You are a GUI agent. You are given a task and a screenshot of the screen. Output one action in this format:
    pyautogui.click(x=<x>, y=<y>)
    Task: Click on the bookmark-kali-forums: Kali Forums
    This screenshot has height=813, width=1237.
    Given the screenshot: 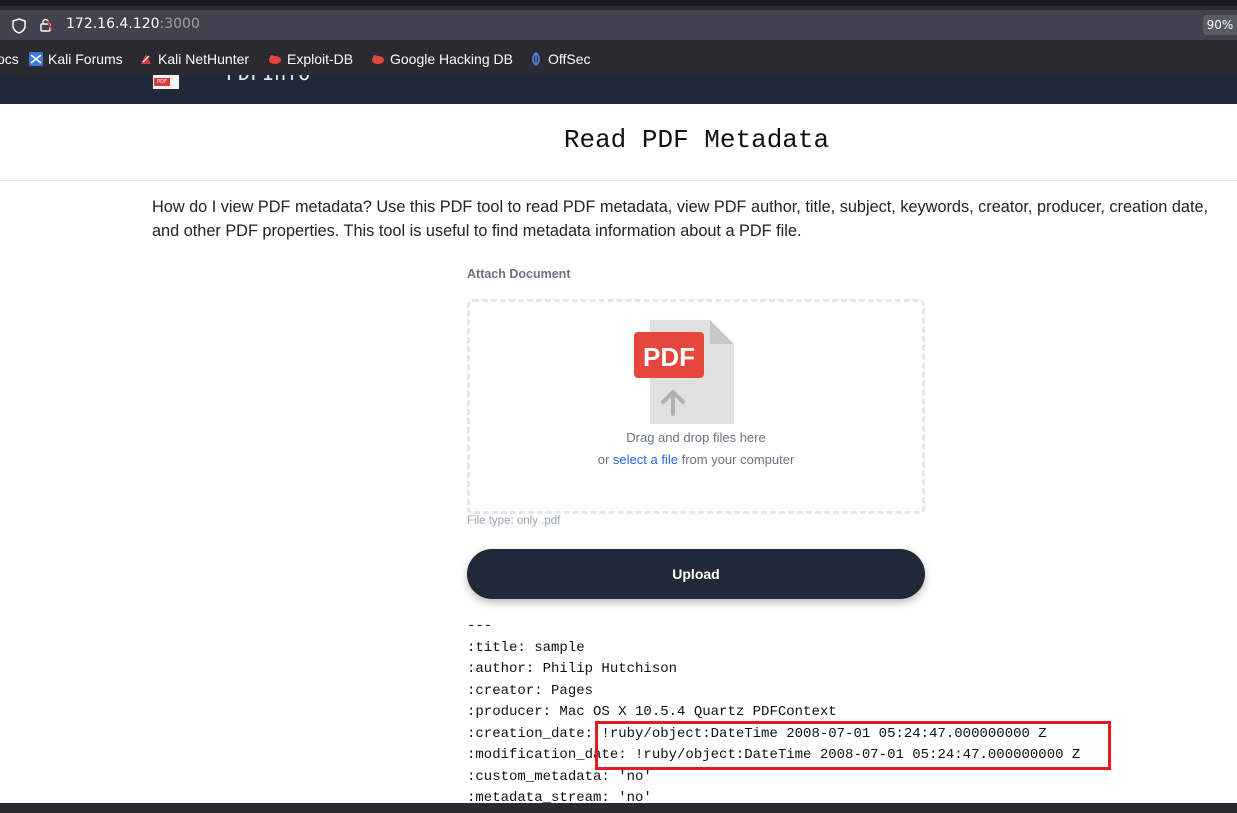 What is the action you would take?
    pyautogui.click(x=76, y=59)
    